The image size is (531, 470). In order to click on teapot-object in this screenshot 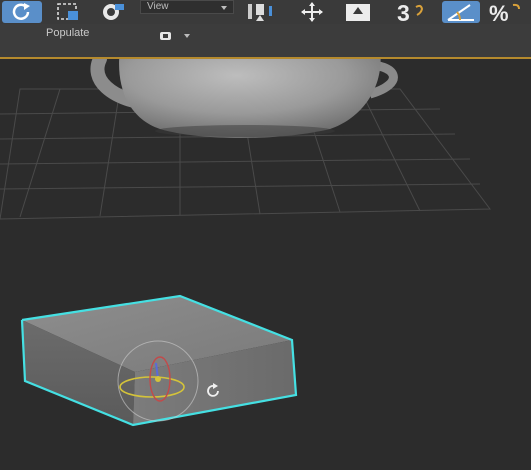, I will do `click(244, 98)`.